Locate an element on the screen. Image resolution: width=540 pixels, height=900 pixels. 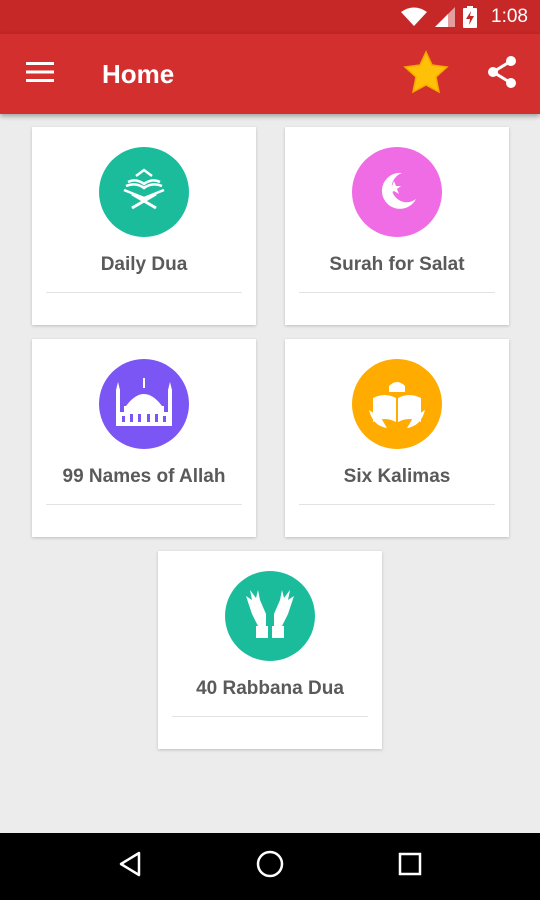
rabbana-dua-card: 40 Rabbana Dua is located at coordinates (270, 650).